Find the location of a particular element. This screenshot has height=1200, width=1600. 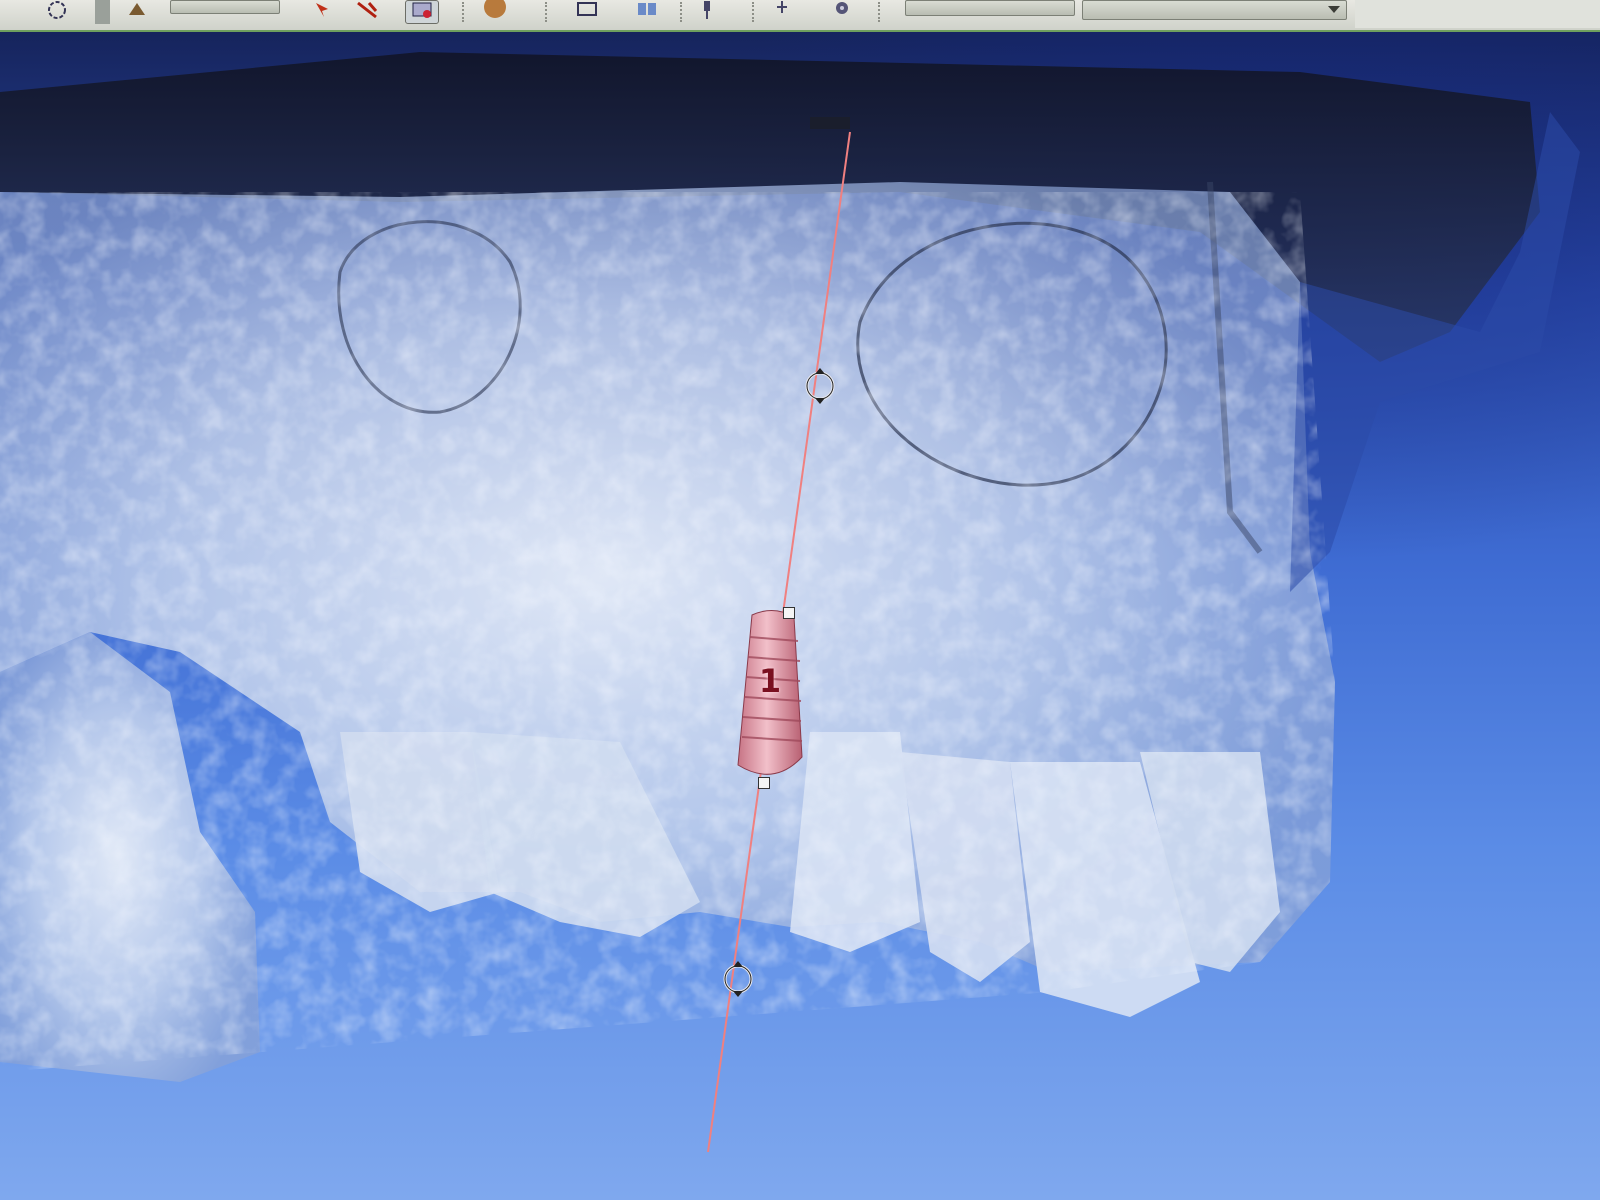

sphere-icon is located at coordinates (495, 13).